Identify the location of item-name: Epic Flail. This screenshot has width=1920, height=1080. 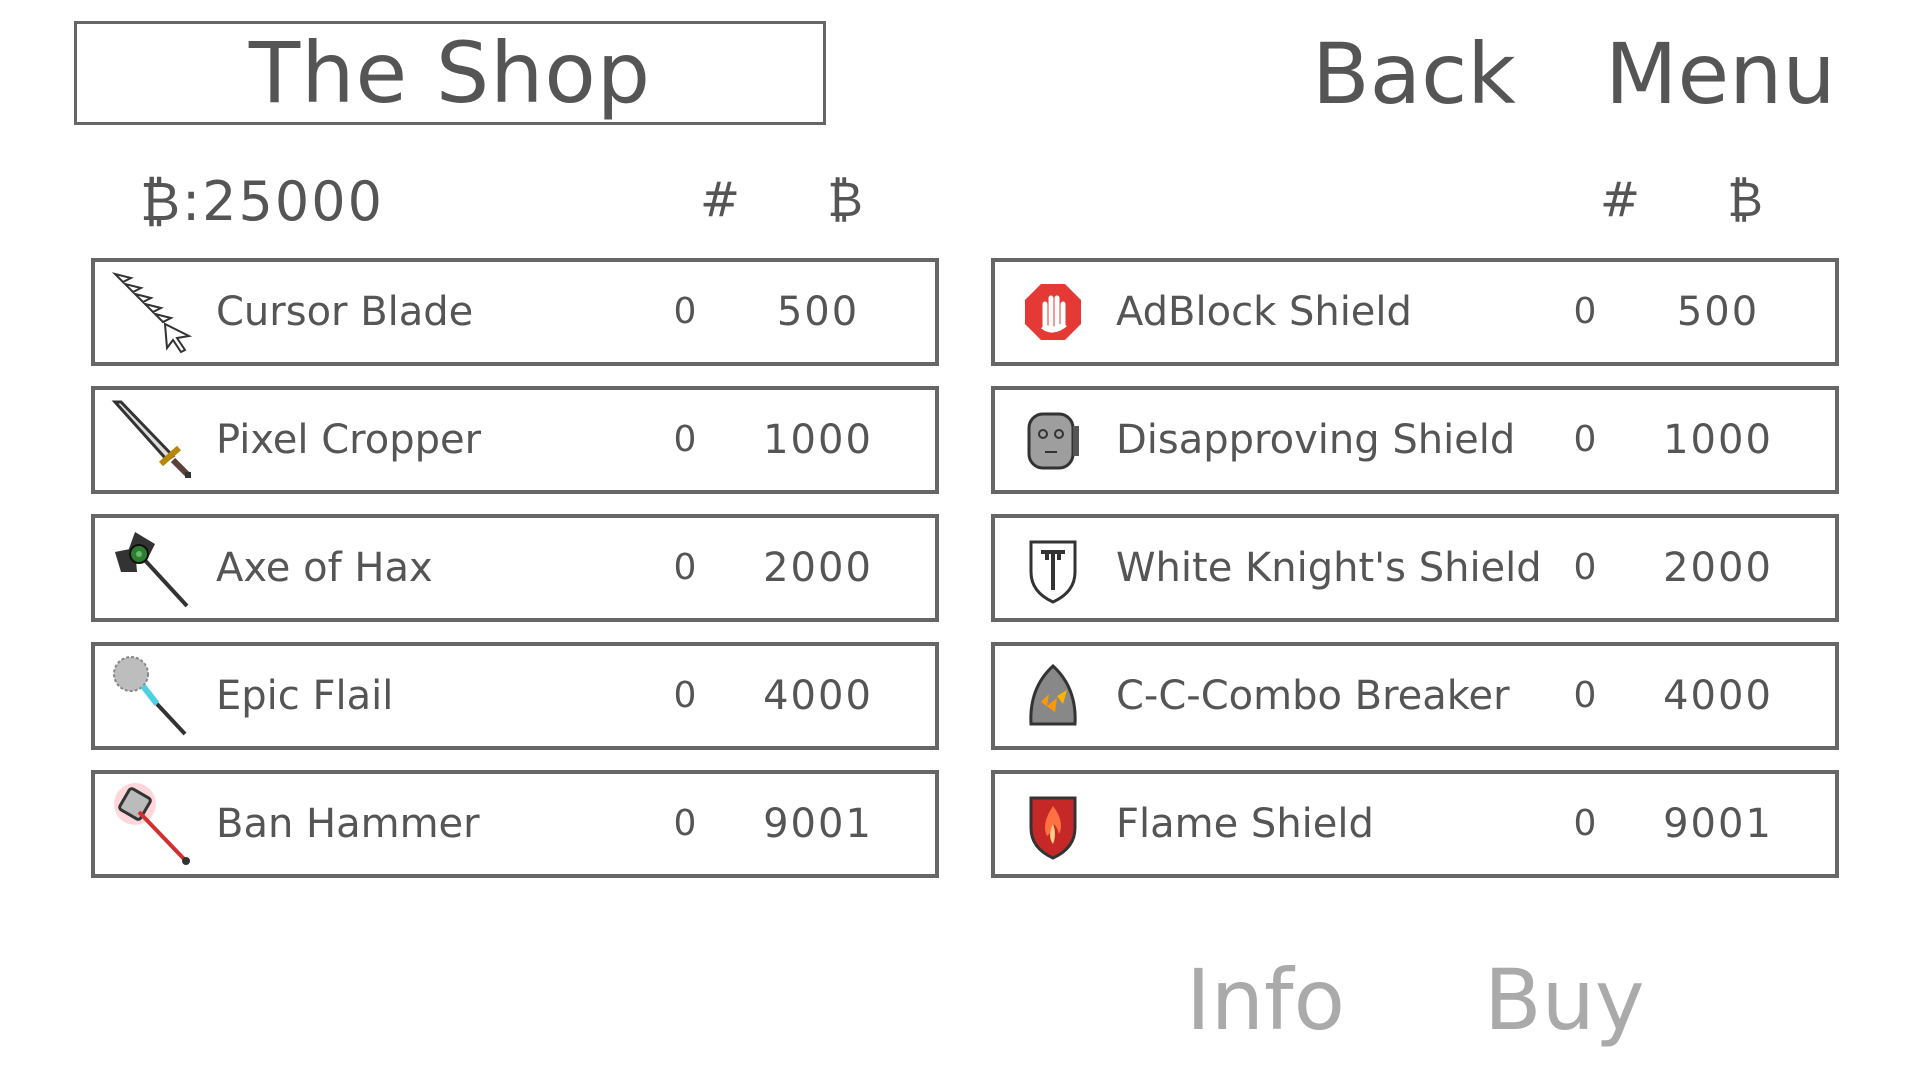
(305, 696).